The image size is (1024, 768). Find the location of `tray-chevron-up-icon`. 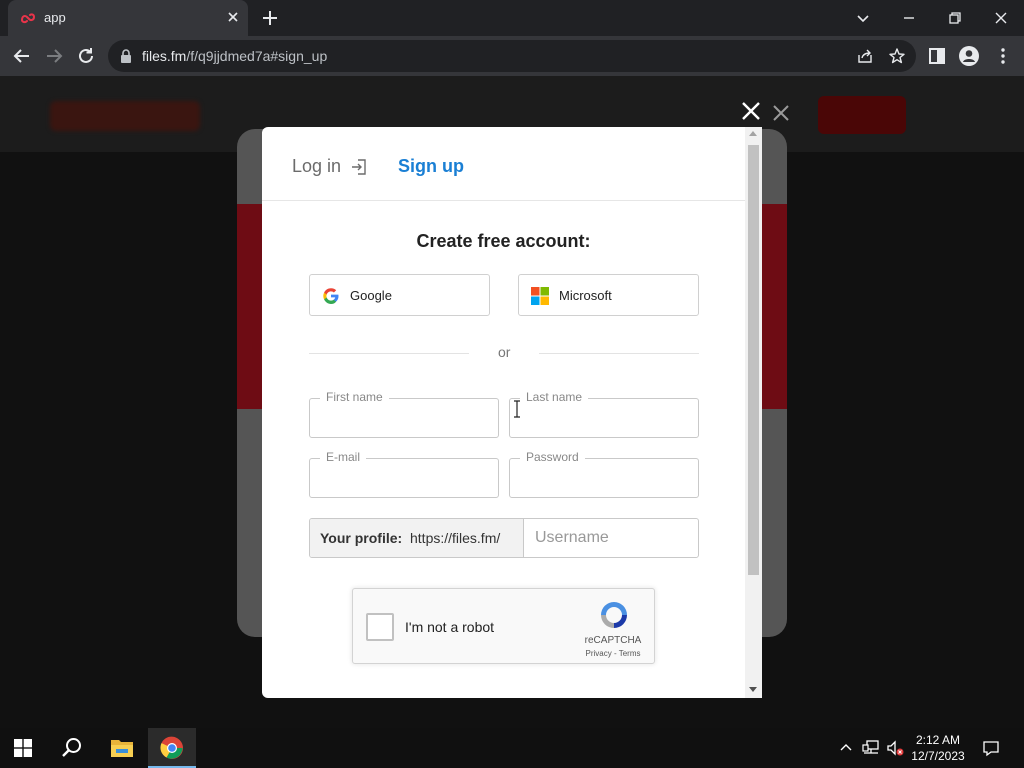

tray-chevron-up-icon is located at coordinates (846, 748).